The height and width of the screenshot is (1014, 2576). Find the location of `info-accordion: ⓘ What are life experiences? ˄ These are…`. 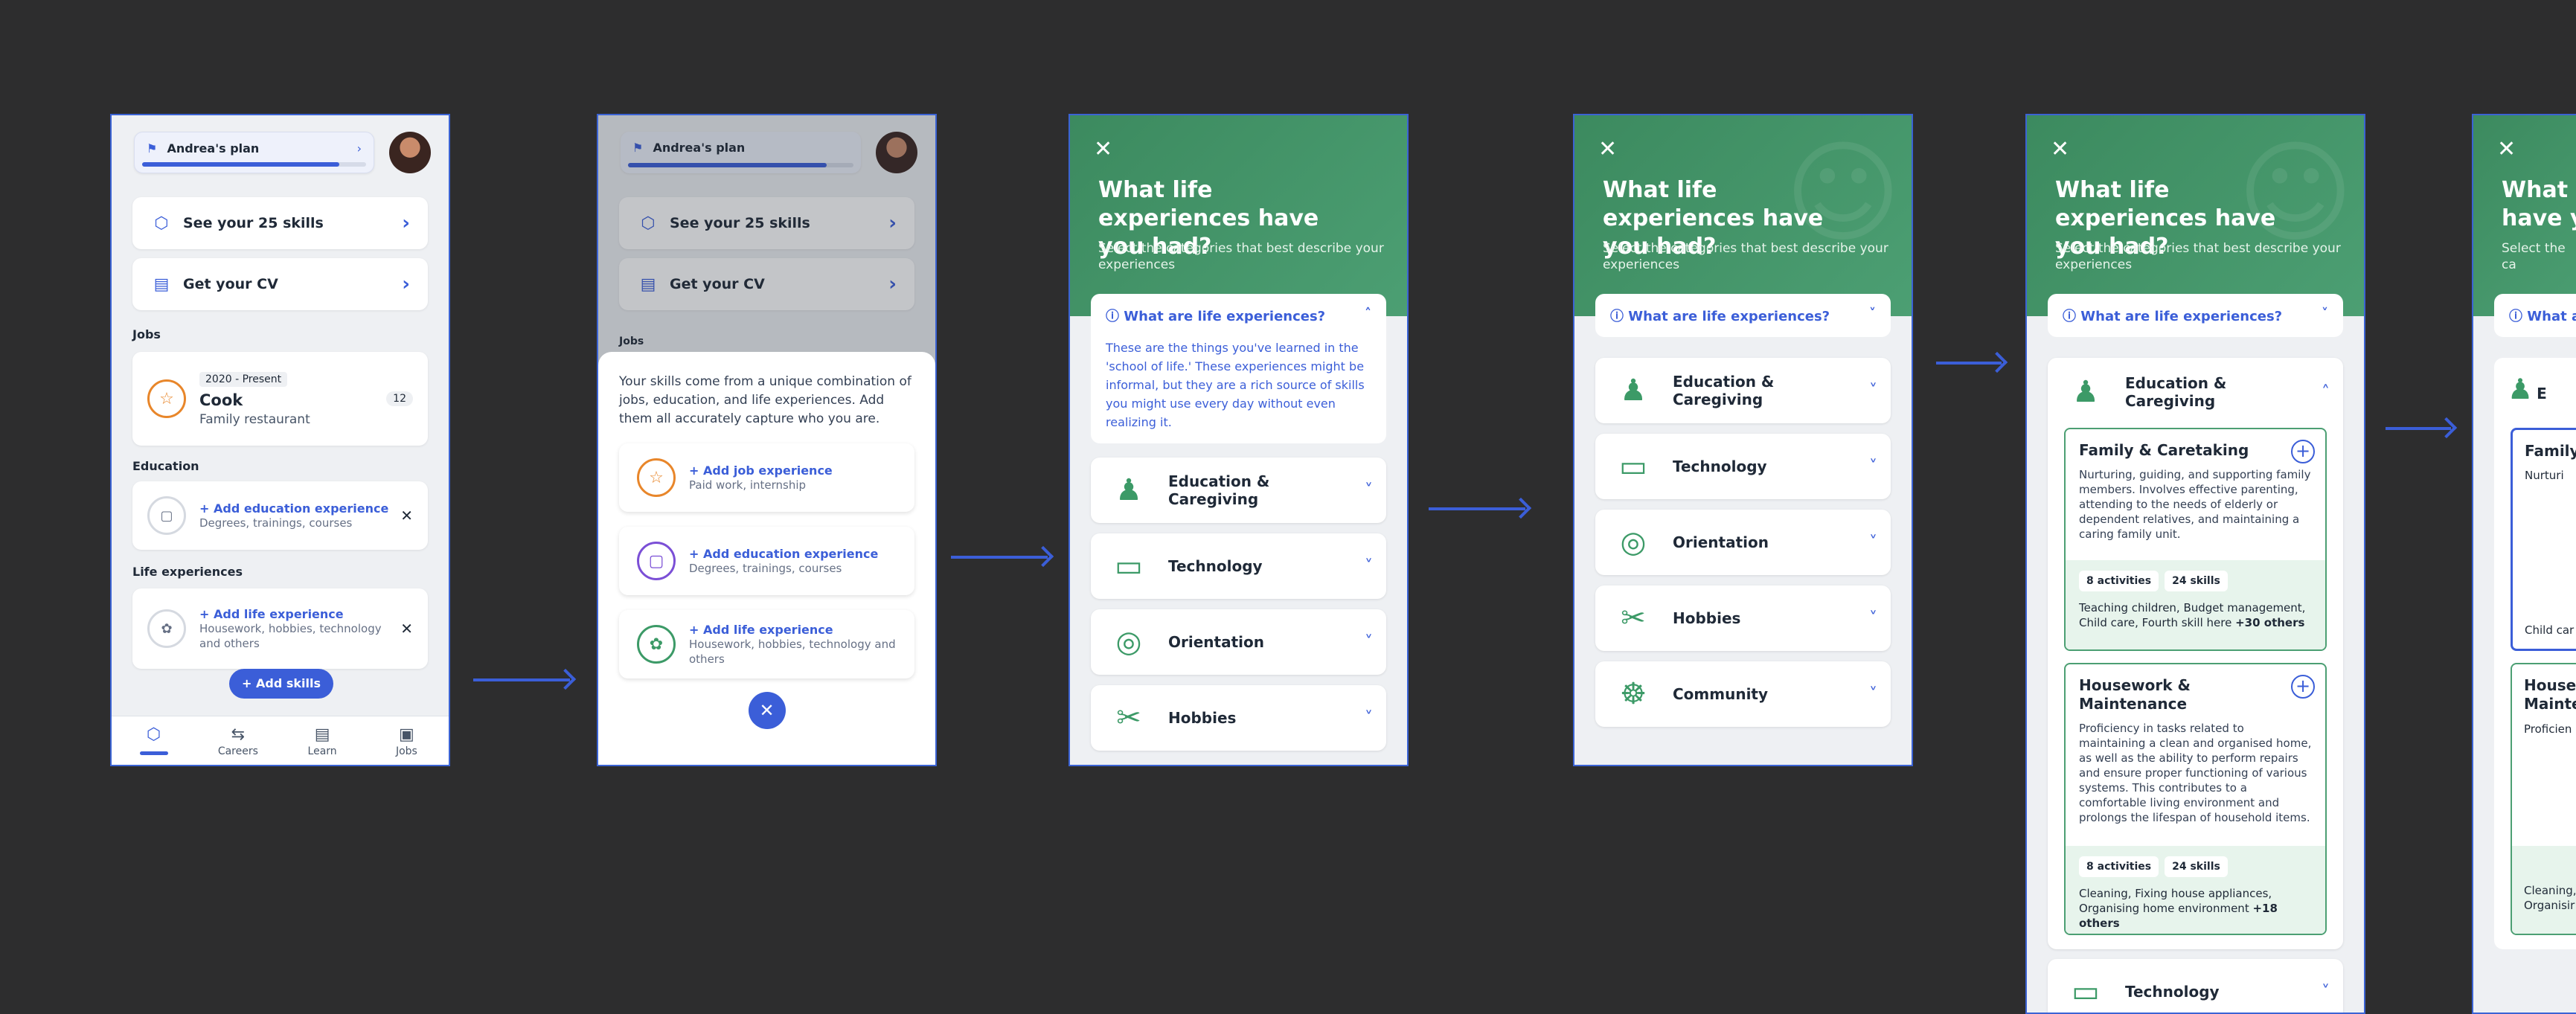

info-accordion: ⓘ What are life experiences? ˄ These are… is located at coordinates (1238, 368).